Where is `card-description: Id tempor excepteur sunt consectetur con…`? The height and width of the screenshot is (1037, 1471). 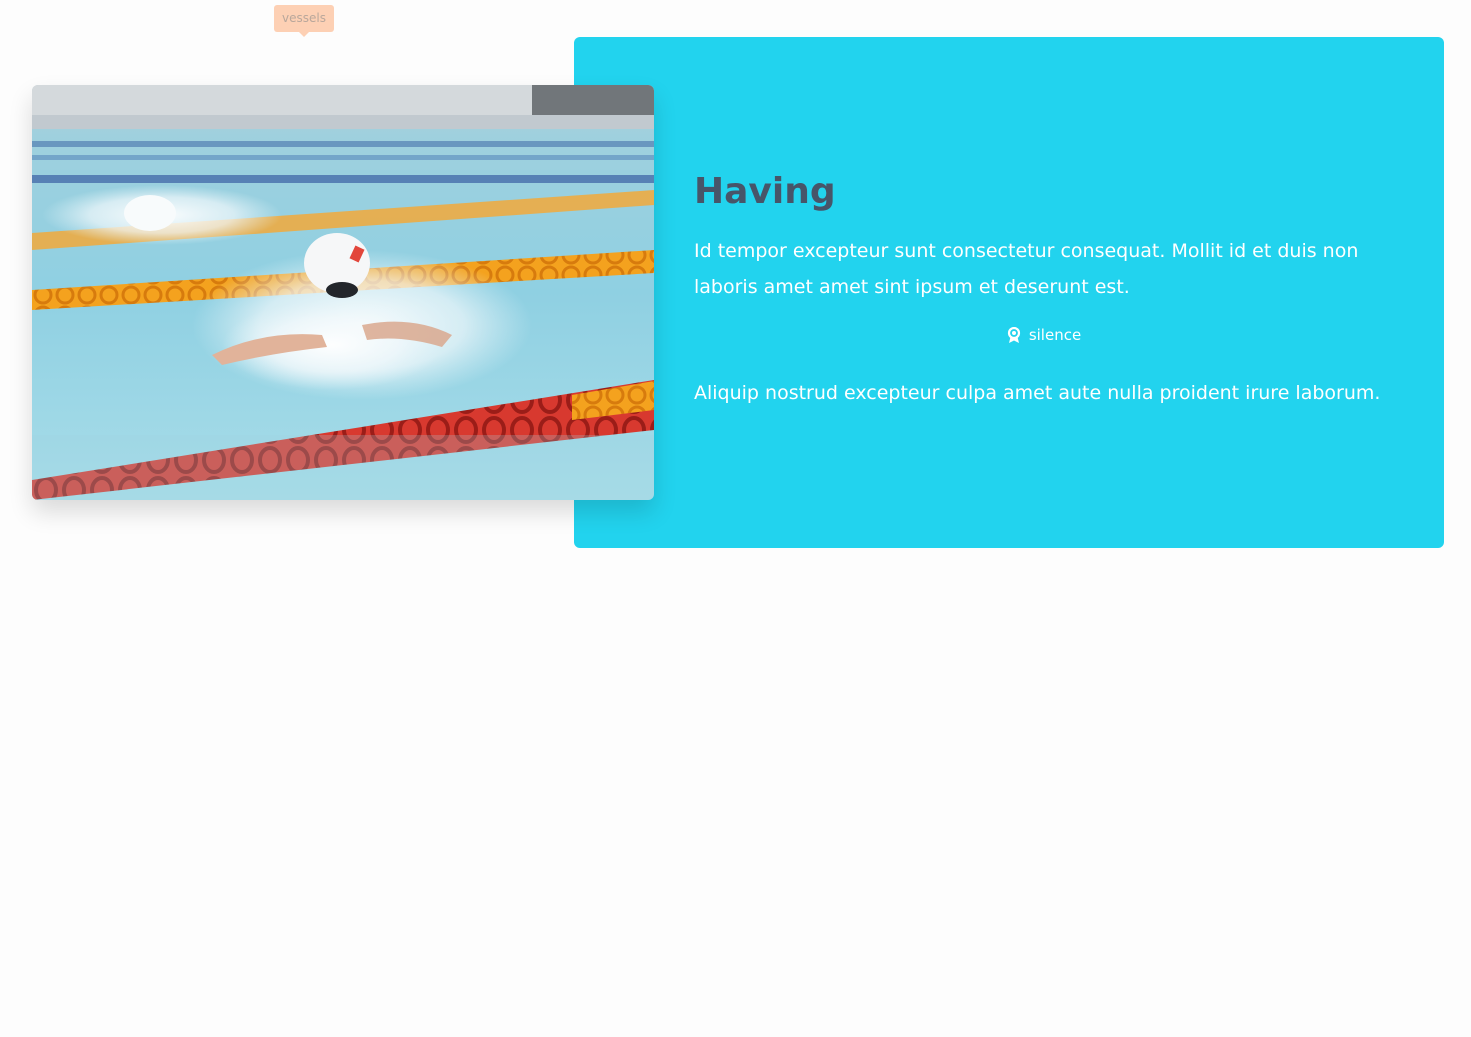
card-description: Id tempor excepteur sunt consectetur con… is located at coordinates (1026, 269).